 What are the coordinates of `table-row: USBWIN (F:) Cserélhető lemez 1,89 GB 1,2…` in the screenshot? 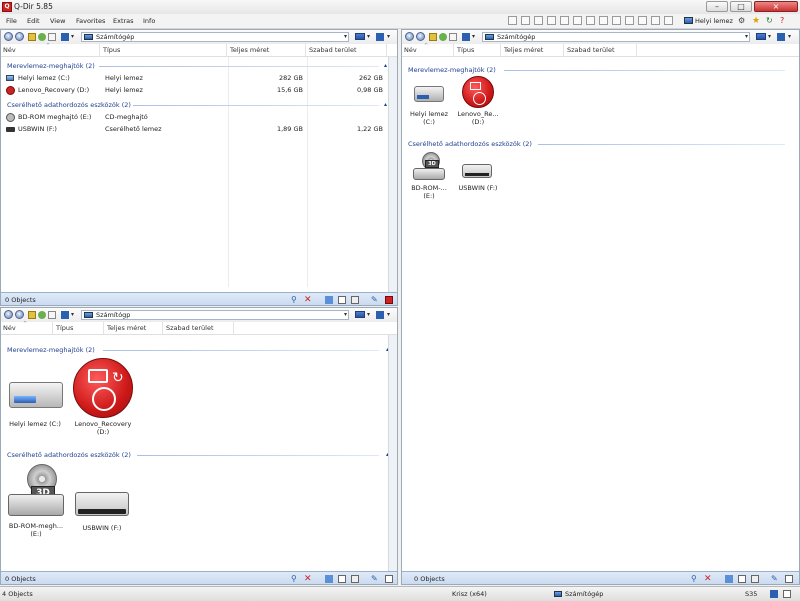 It's located at (196, 129).